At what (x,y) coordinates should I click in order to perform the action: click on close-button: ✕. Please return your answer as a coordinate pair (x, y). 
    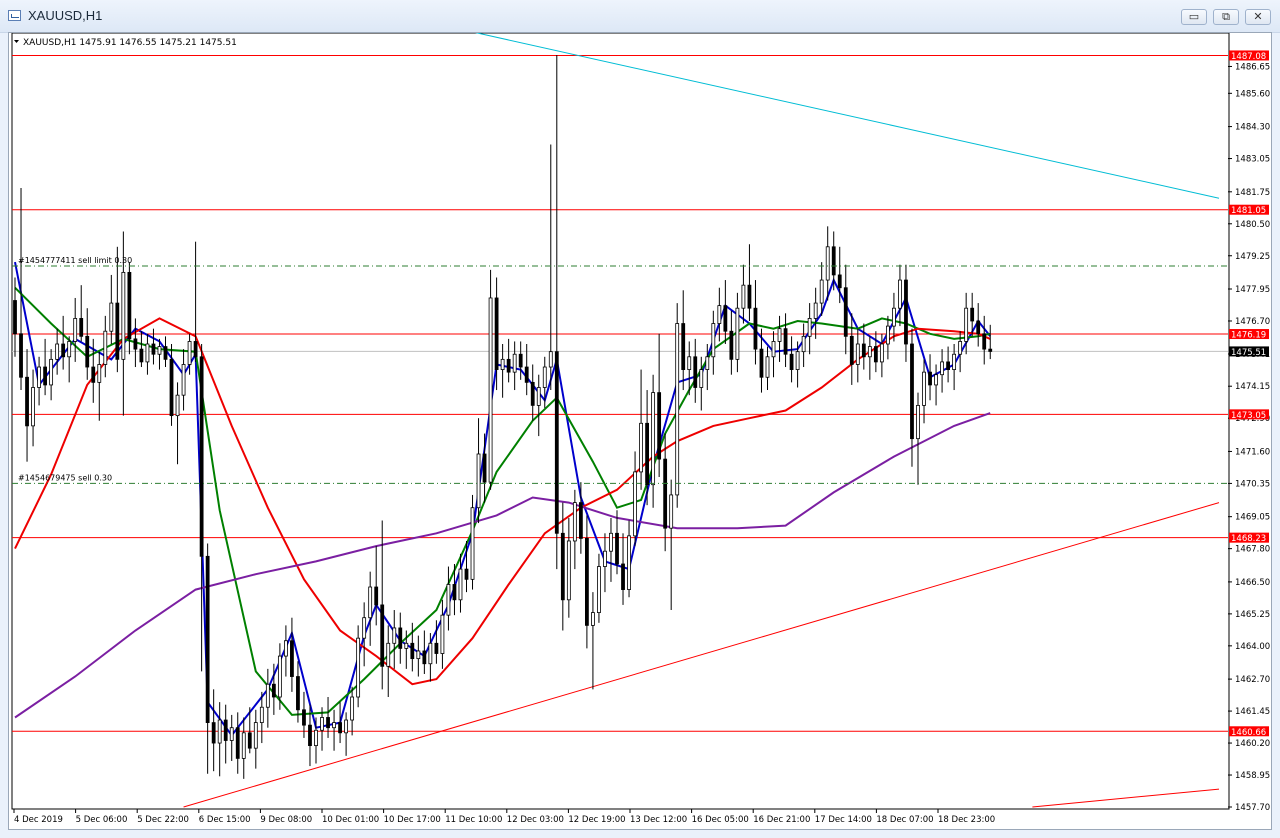
    Looking at the image, I should click on (1258, 17).